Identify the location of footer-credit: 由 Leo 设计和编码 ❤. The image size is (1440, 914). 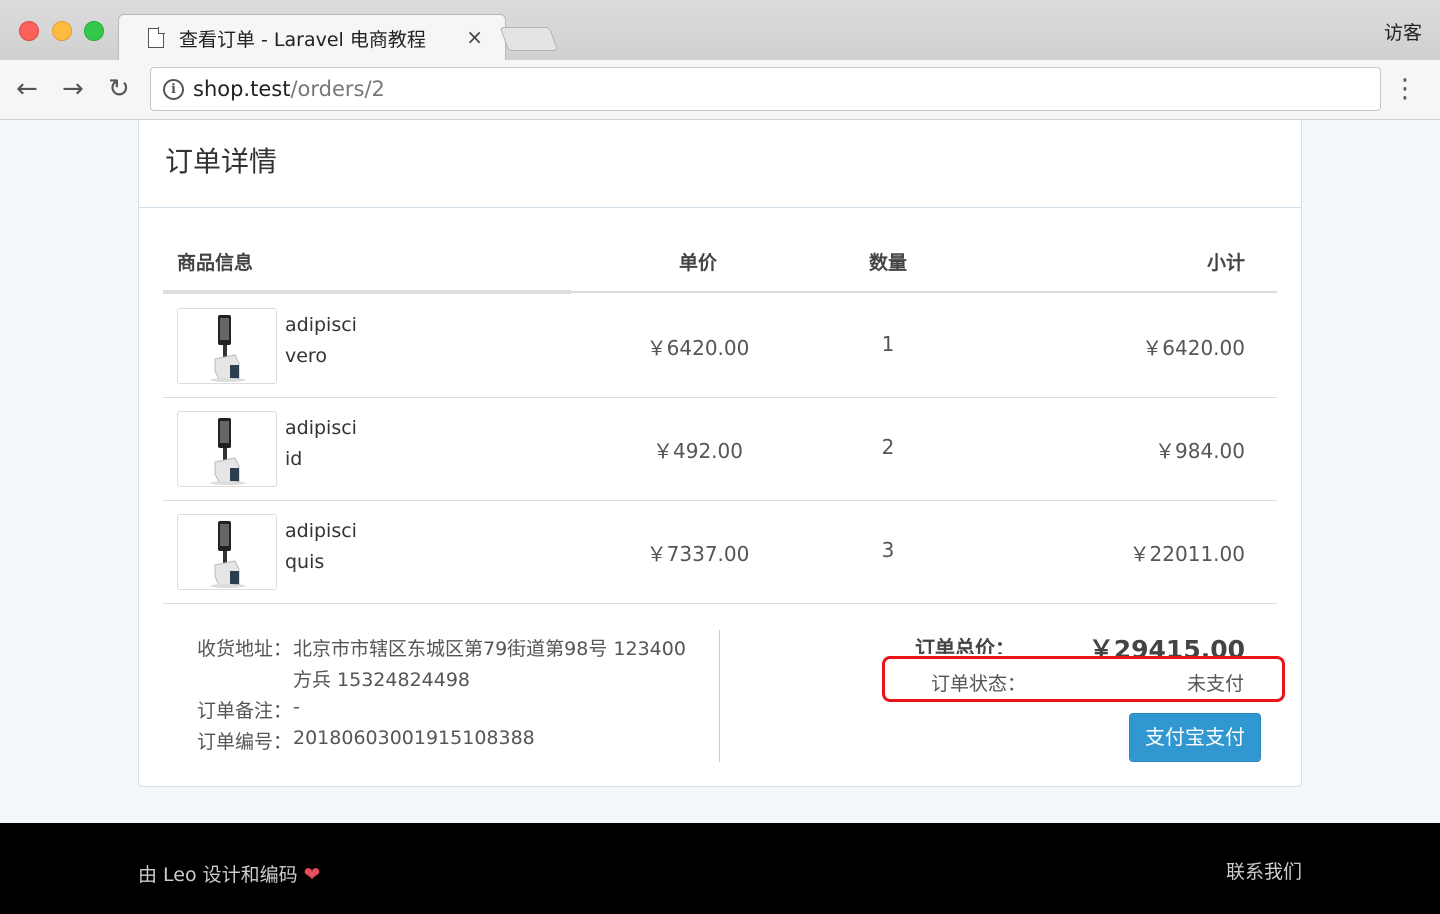
(229, 873).